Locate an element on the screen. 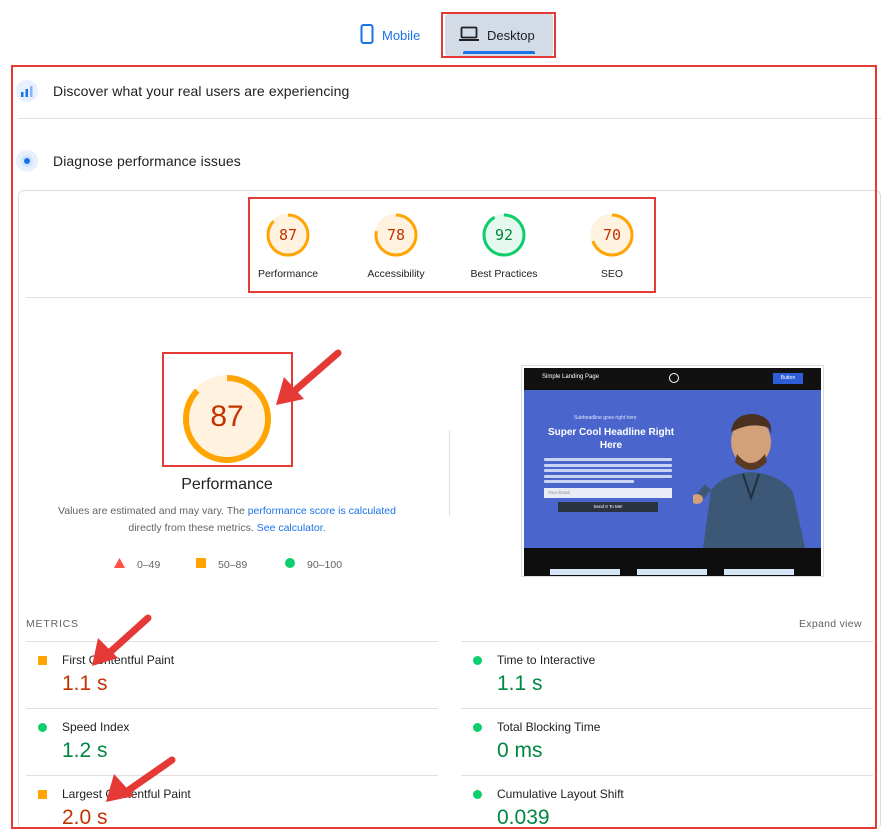 Image resolution: width=890 pixels, height=833 pixels. metric-lcp: Largest Contentful Paint 2.0 s is located at coordinates (232, 804).